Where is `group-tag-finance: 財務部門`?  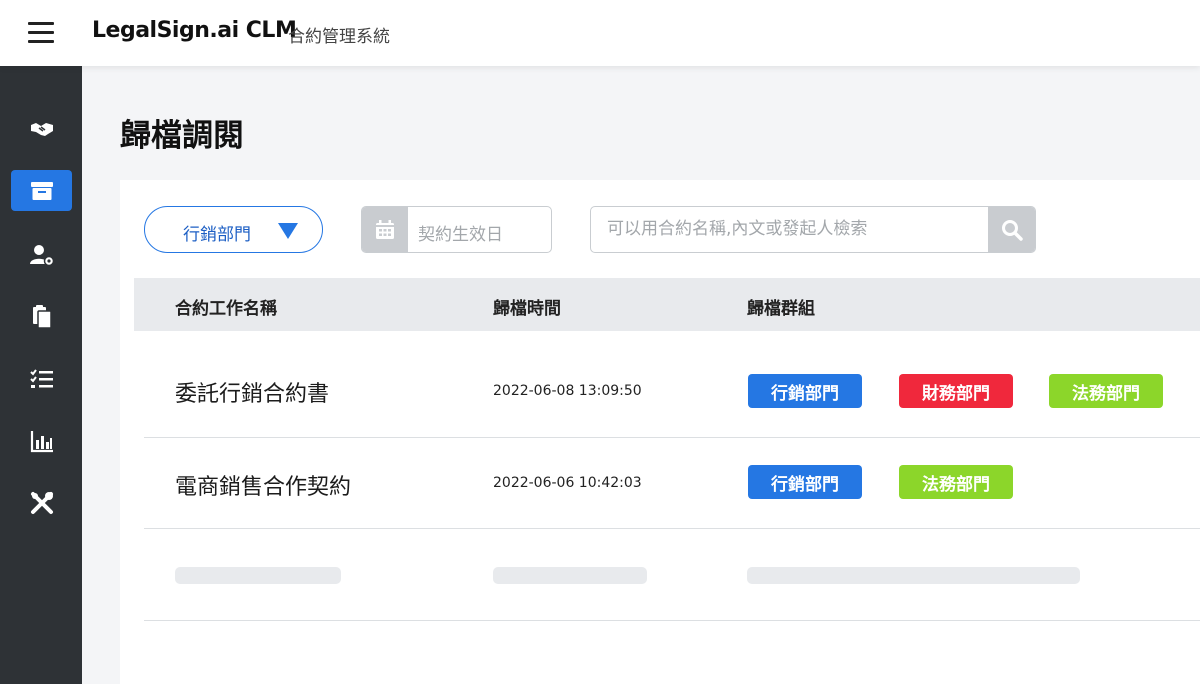
group-tag-finance: 財務部門 is located at coordinates (956, 391).